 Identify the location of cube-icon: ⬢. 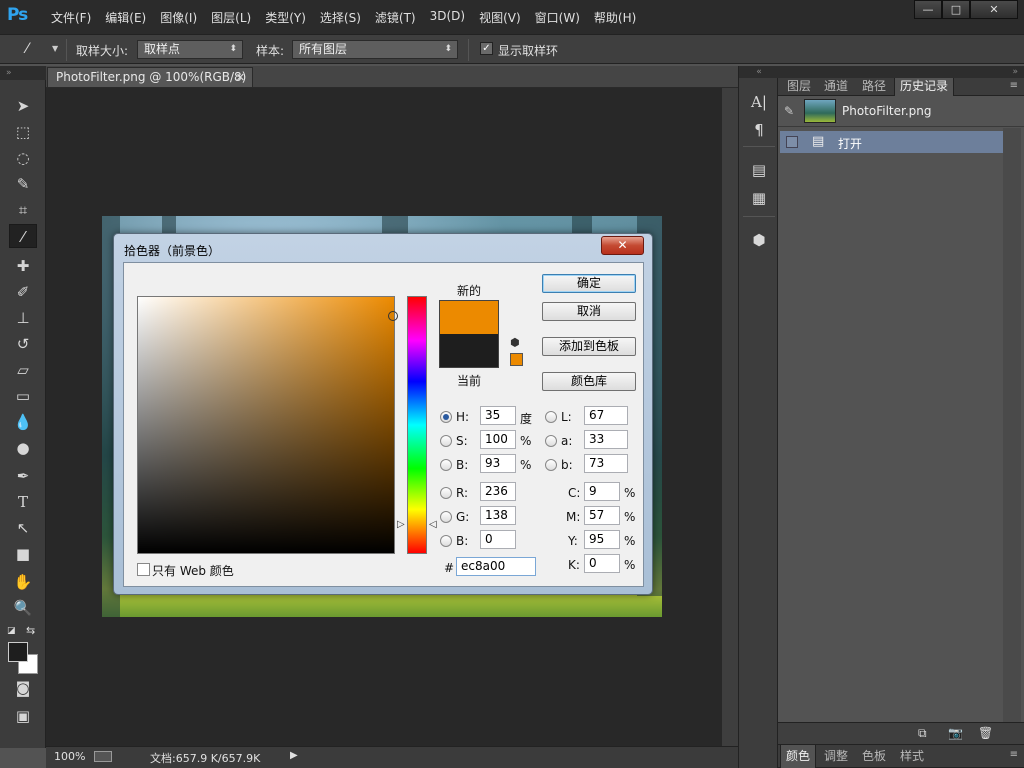
(516, 343).